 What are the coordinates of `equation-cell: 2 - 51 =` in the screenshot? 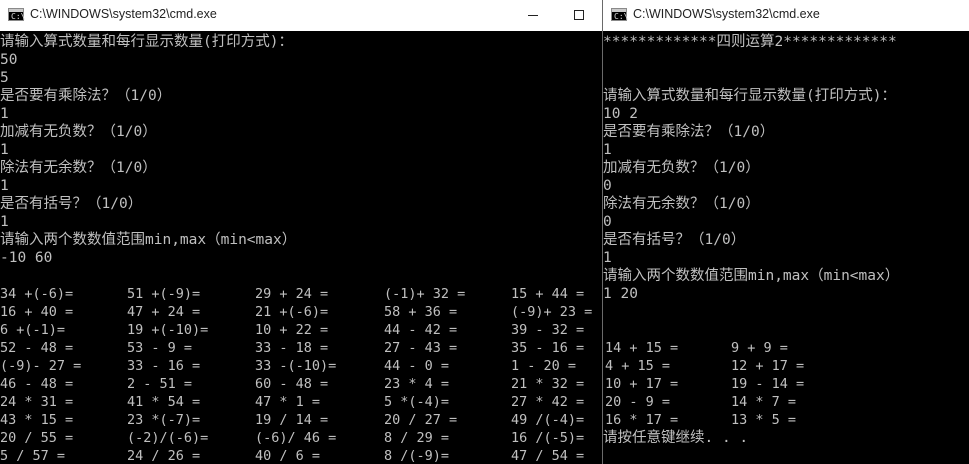 It's located at (160, 384).